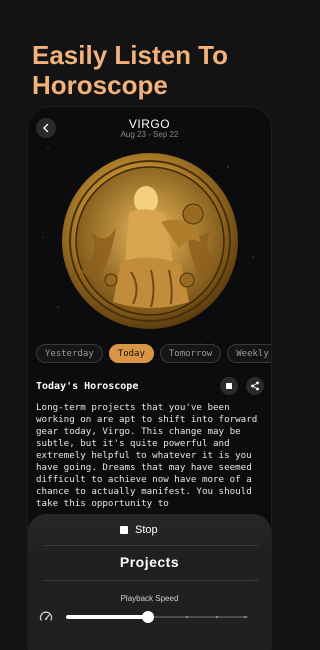 The width and height of the screenshot is (320, 650). Describe the element at coordinates (131, 353) in the screenshot. I see `tab-today: Today` at that location.